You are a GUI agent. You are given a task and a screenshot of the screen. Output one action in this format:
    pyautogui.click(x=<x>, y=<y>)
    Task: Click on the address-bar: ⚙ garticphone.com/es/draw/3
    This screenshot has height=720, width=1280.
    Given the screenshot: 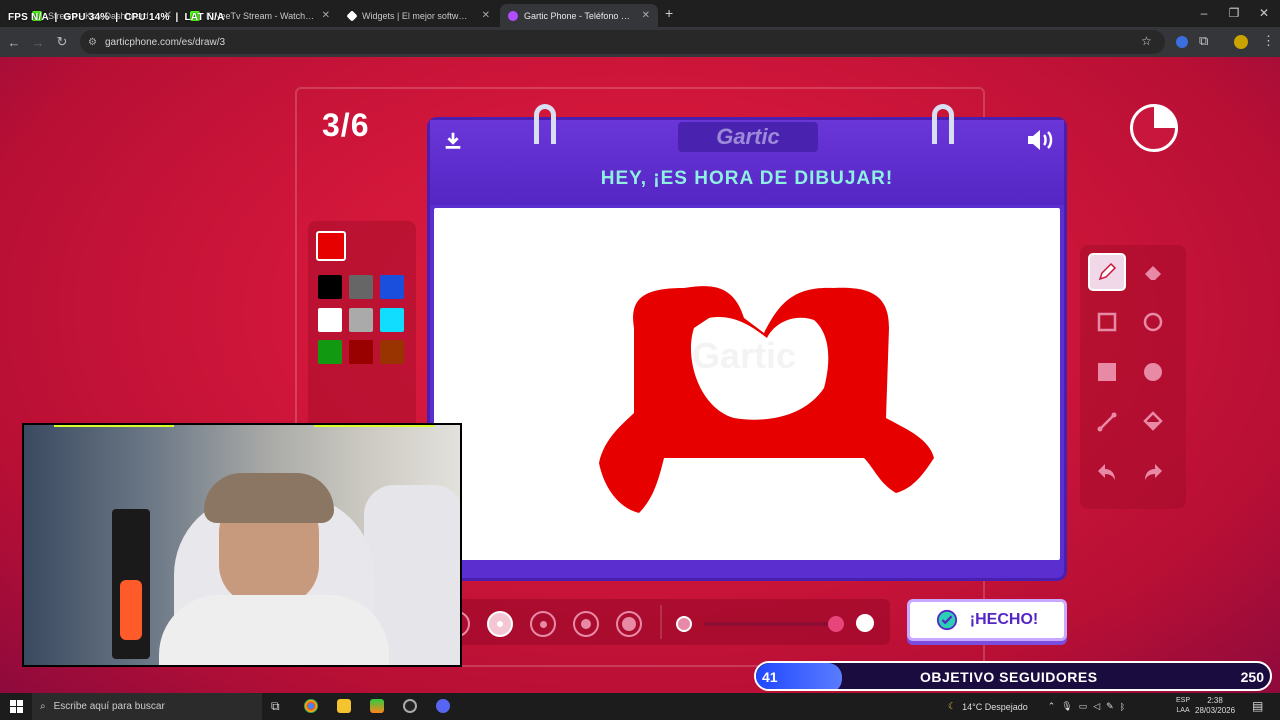 What is the action you would take?
    pyautogui.click(x=622, y=42)
    